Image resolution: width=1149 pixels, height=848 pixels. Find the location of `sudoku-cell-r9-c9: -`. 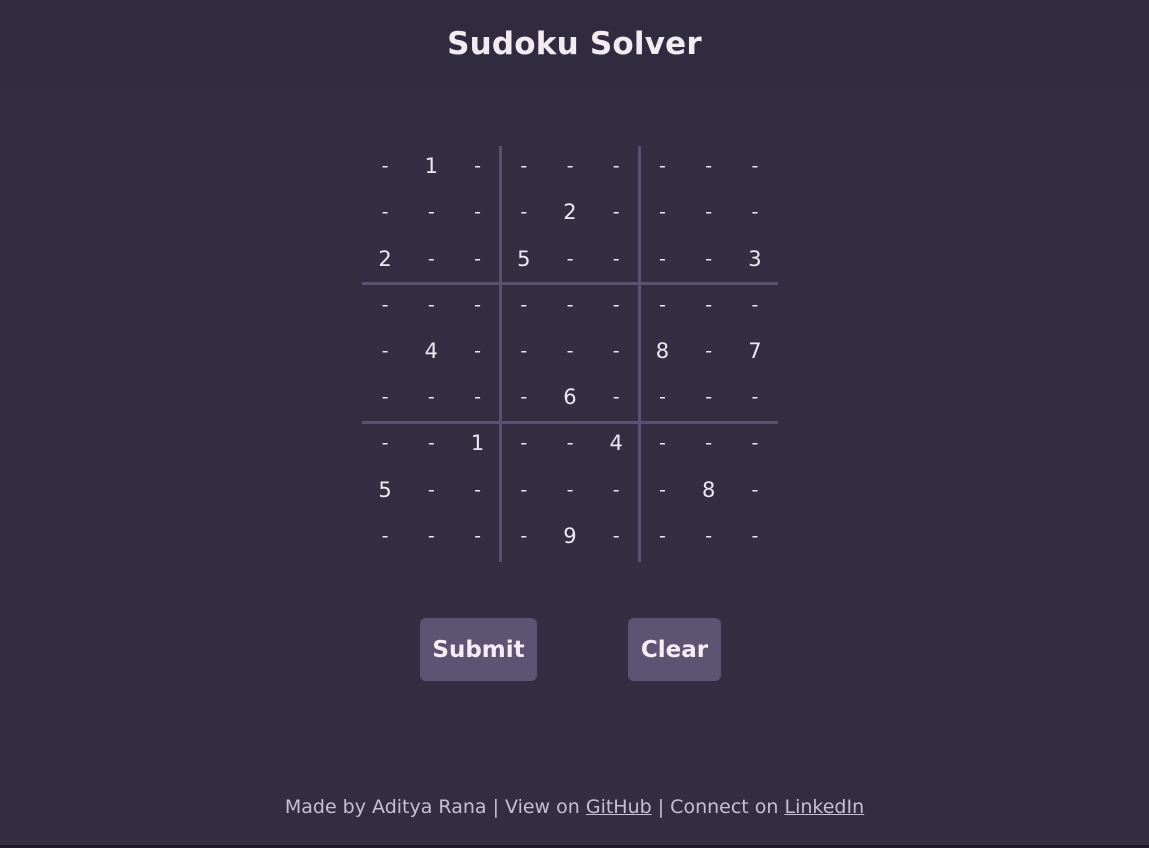

sudoku-cell-r9-c9: - is located at coordinates (755, 539).